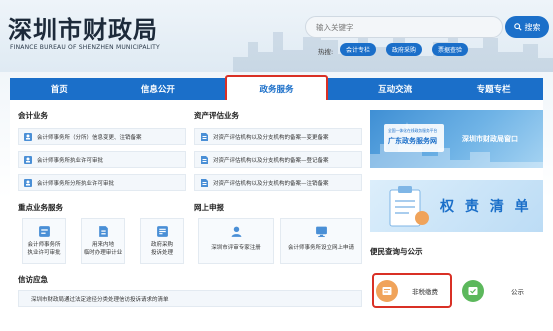  I want to click on hot-tag-procurement: 政府采购, so click(404, 49).